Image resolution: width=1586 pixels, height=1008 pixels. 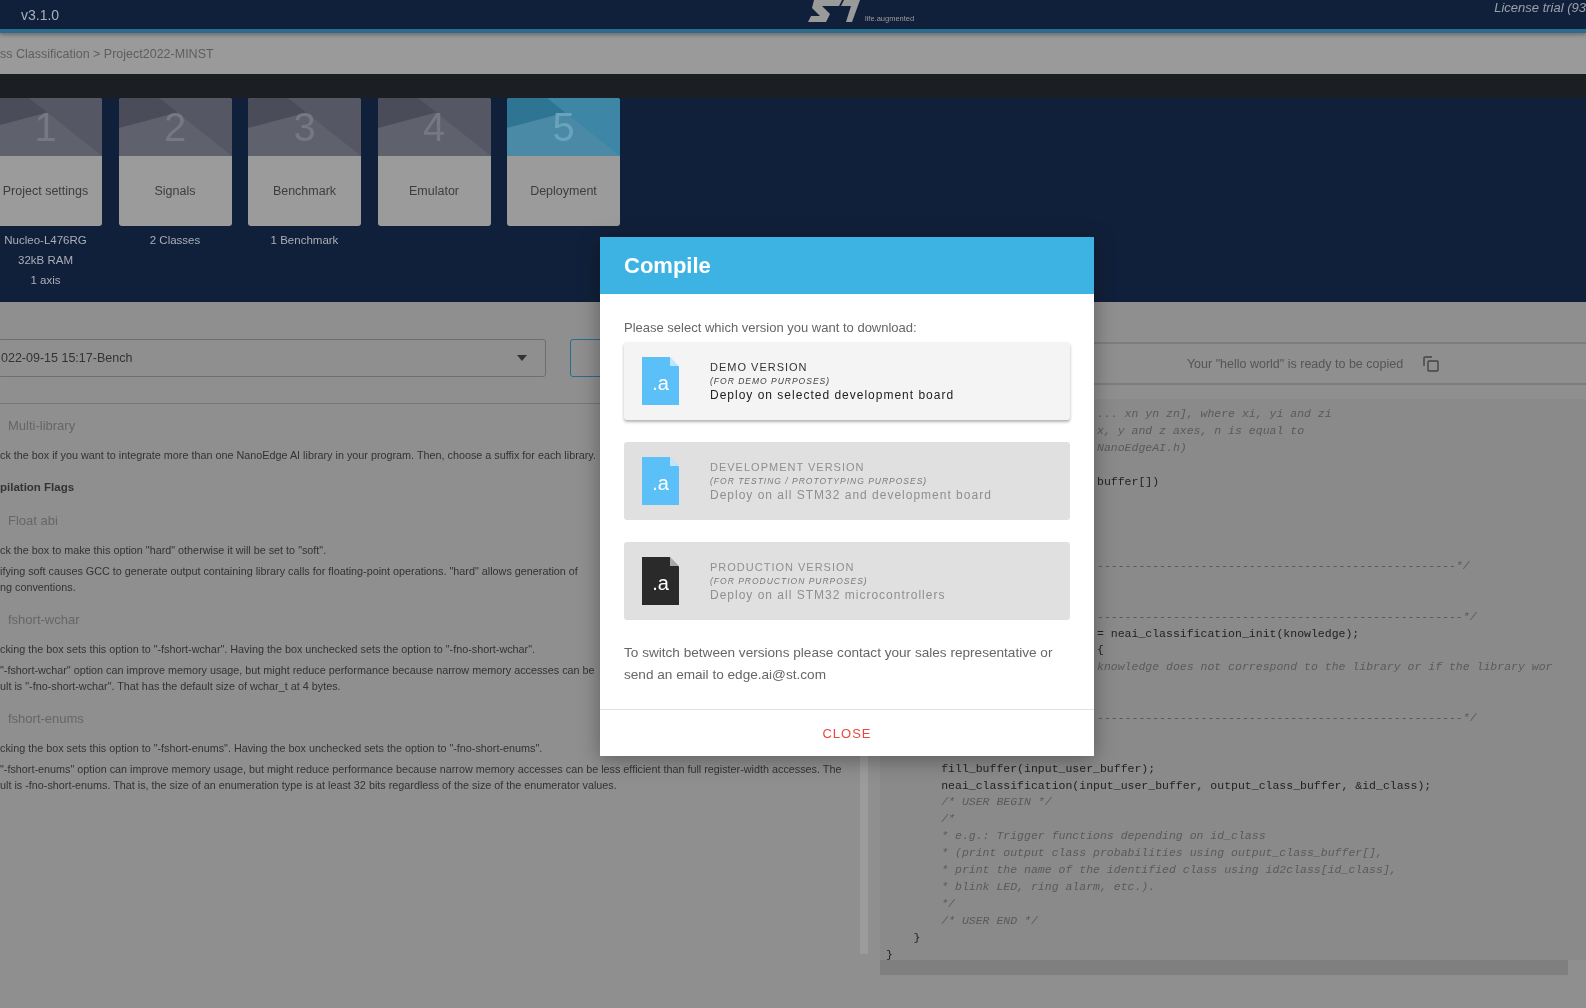 What do you see at coordinates (947, 903) in the screenshot?
I see `code-line: */` at bounding box center [947, 903].